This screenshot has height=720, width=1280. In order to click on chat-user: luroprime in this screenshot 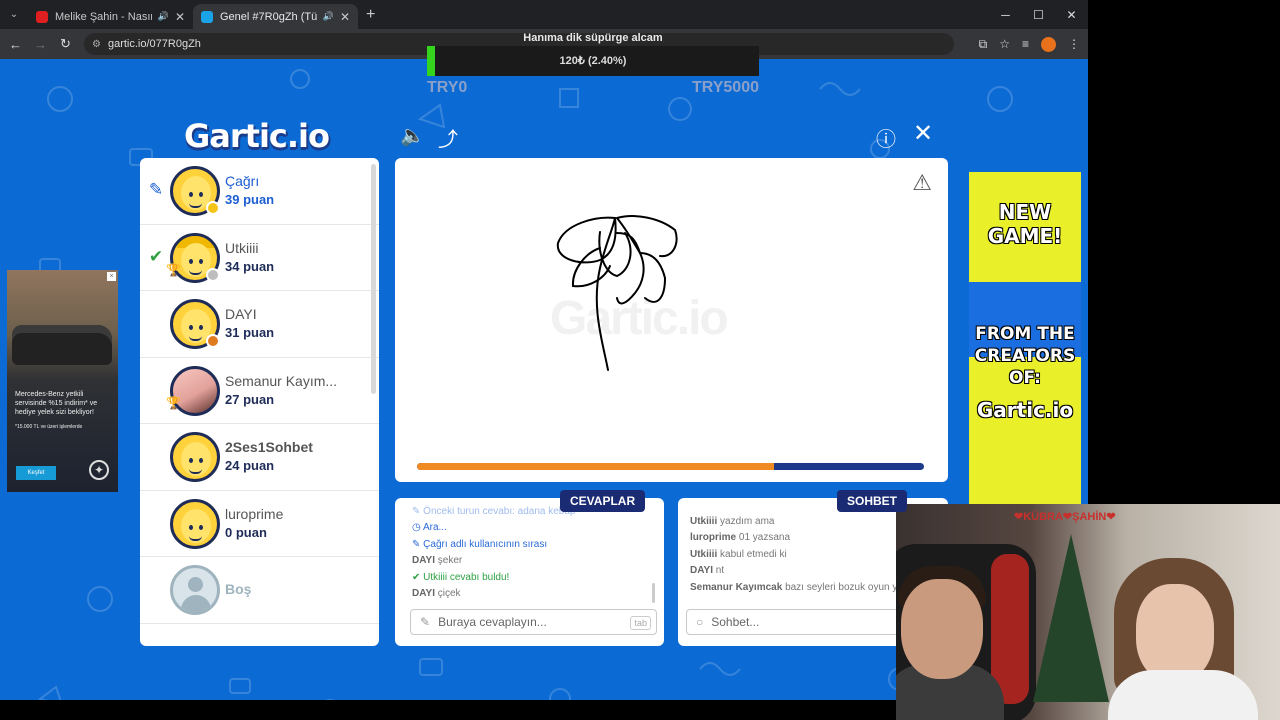, I will do `click(713, 538)`.